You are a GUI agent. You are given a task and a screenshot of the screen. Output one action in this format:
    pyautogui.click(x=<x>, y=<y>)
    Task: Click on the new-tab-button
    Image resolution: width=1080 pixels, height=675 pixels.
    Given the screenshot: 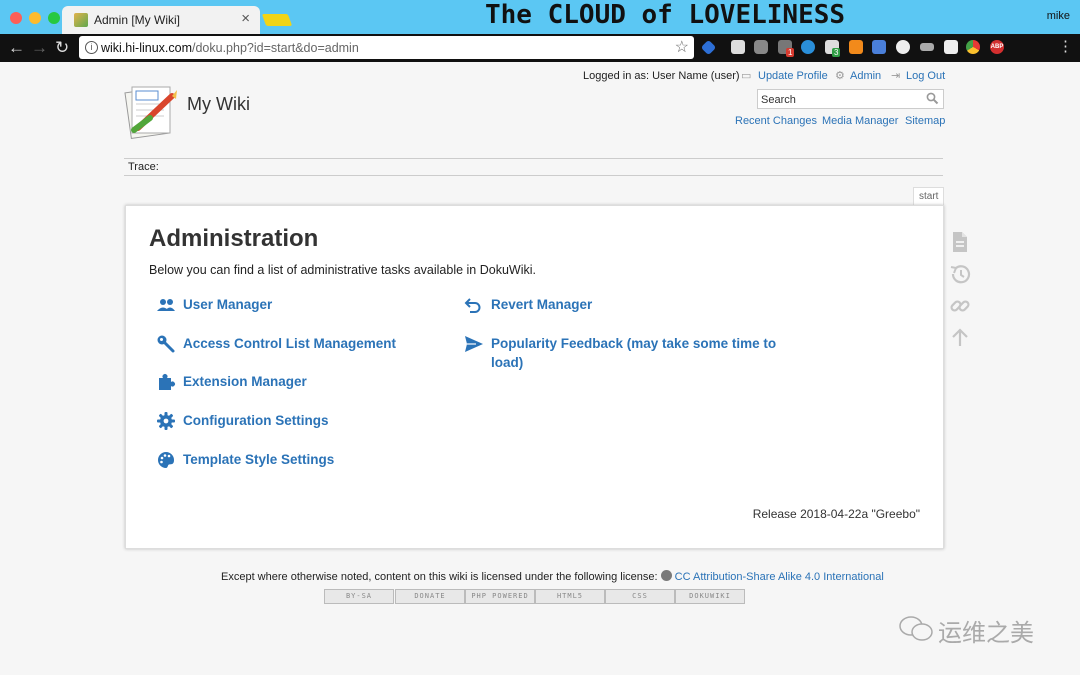 What is the action you would take?
    pyautogui.click(x=277, y=20)
    